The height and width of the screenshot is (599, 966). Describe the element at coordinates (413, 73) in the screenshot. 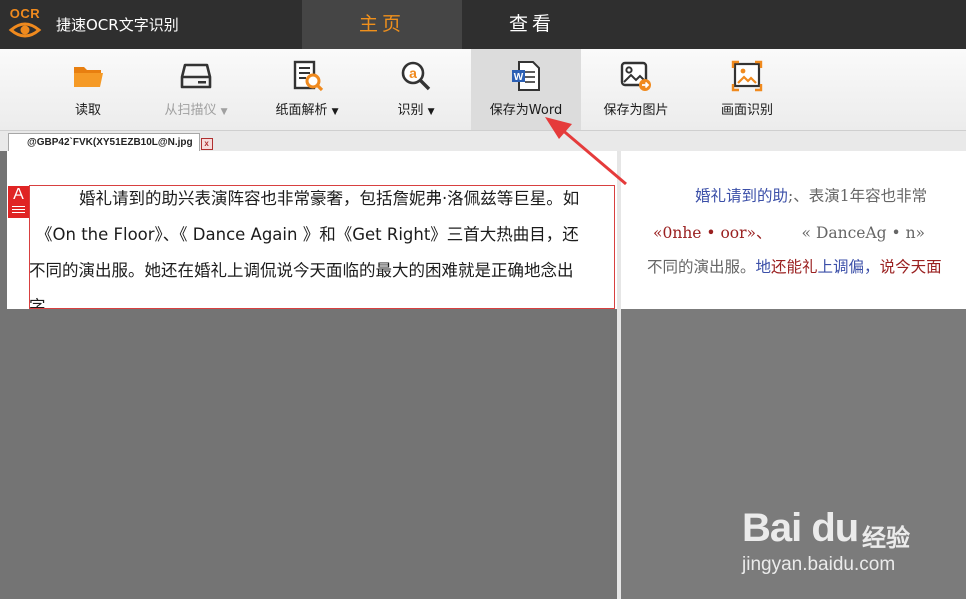

I see `svg-text: a` at that location.